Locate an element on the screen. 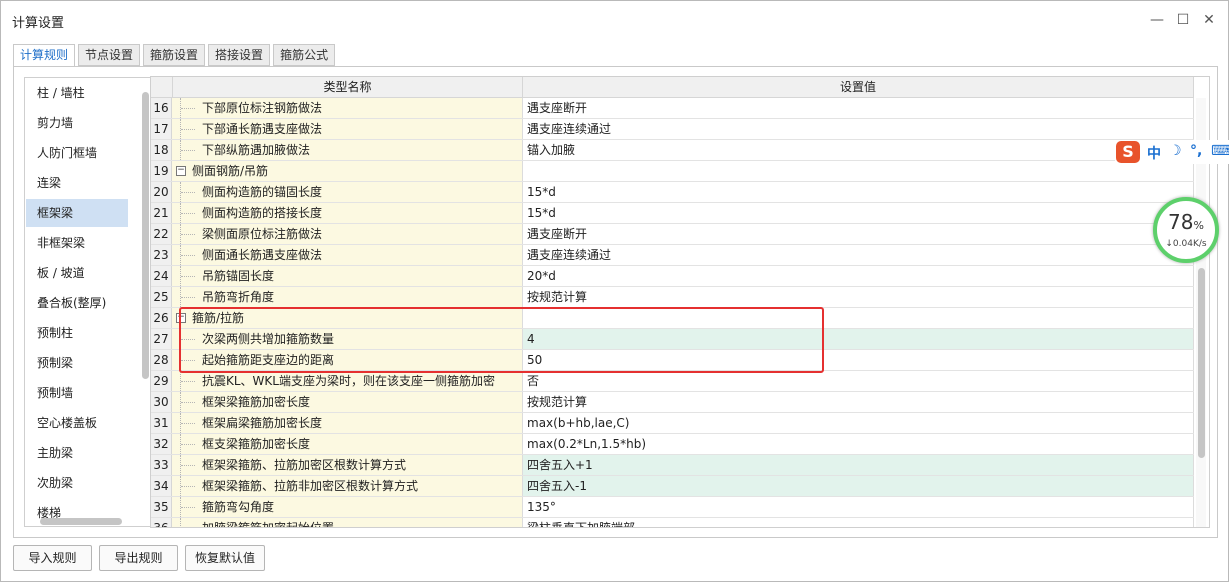  row-number: 24 is located at coordinates (161, 276).